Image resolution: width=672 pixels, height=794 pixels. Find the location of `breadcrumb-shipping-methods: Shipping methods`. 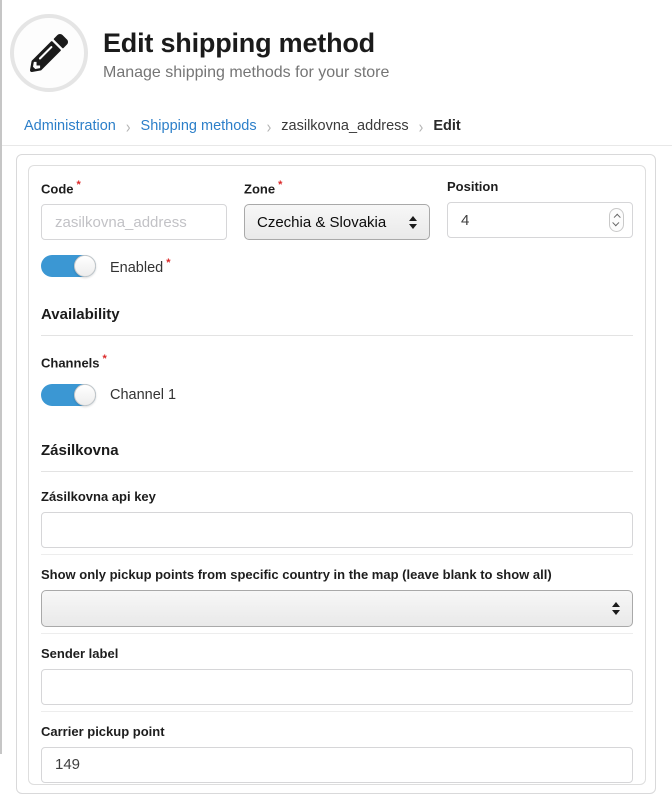

breadcrumb-shipping-methods: Shipping methods is located at coordinates (199, 126).